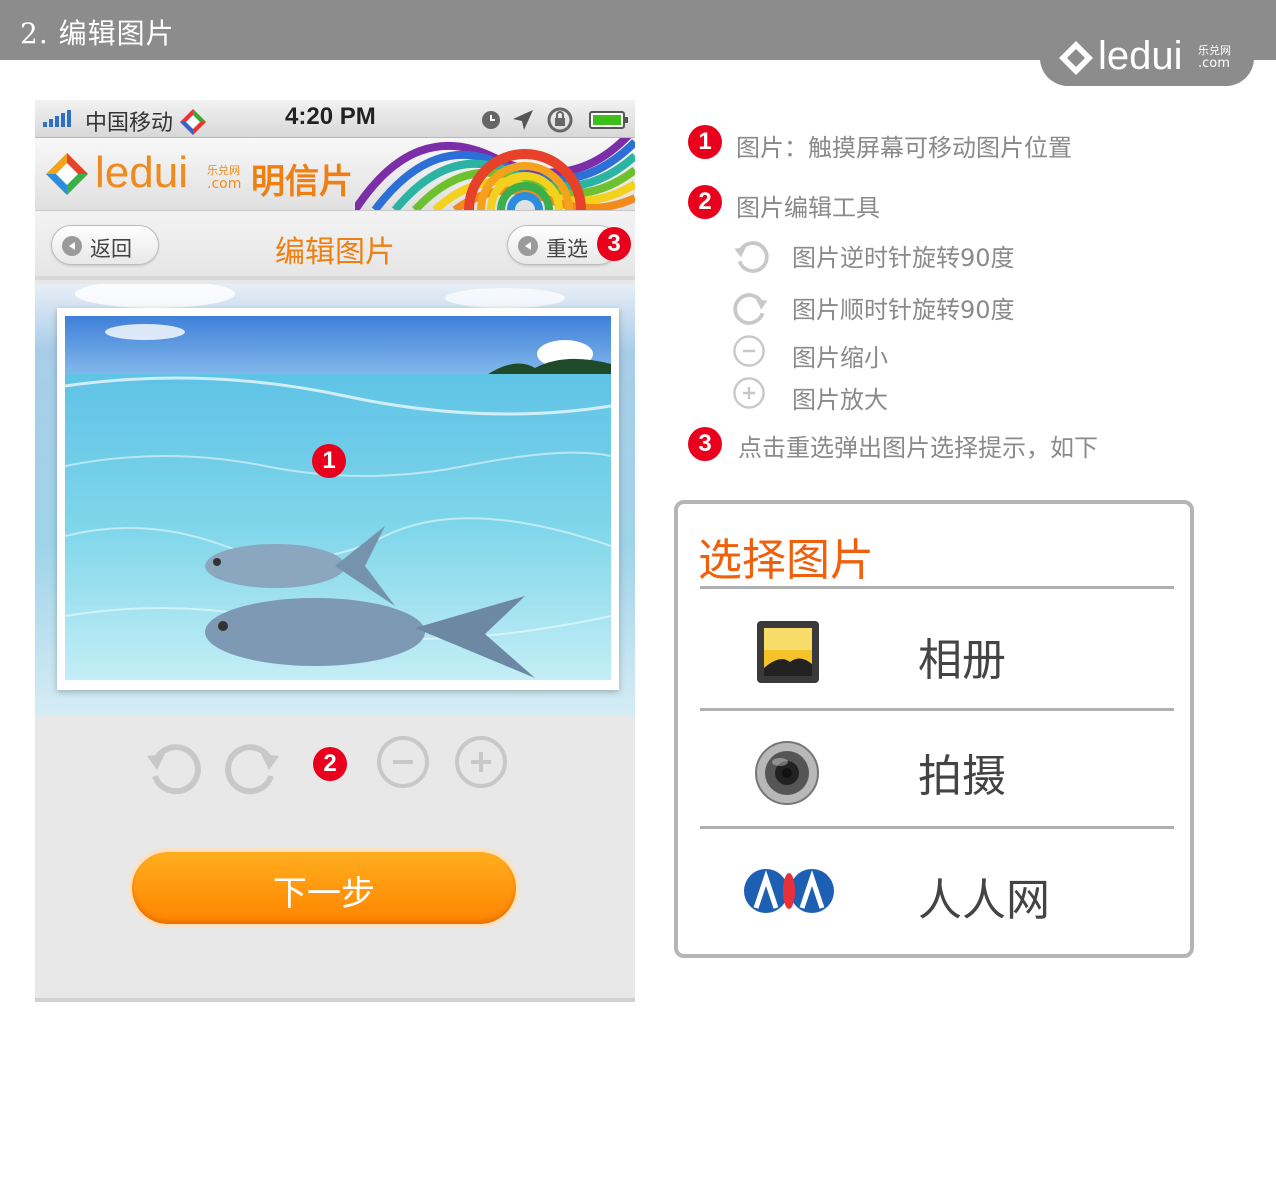  Describe the element at coordinates (705, 444) in the screenshot. I see `legend-badge-3: 3` at that location.